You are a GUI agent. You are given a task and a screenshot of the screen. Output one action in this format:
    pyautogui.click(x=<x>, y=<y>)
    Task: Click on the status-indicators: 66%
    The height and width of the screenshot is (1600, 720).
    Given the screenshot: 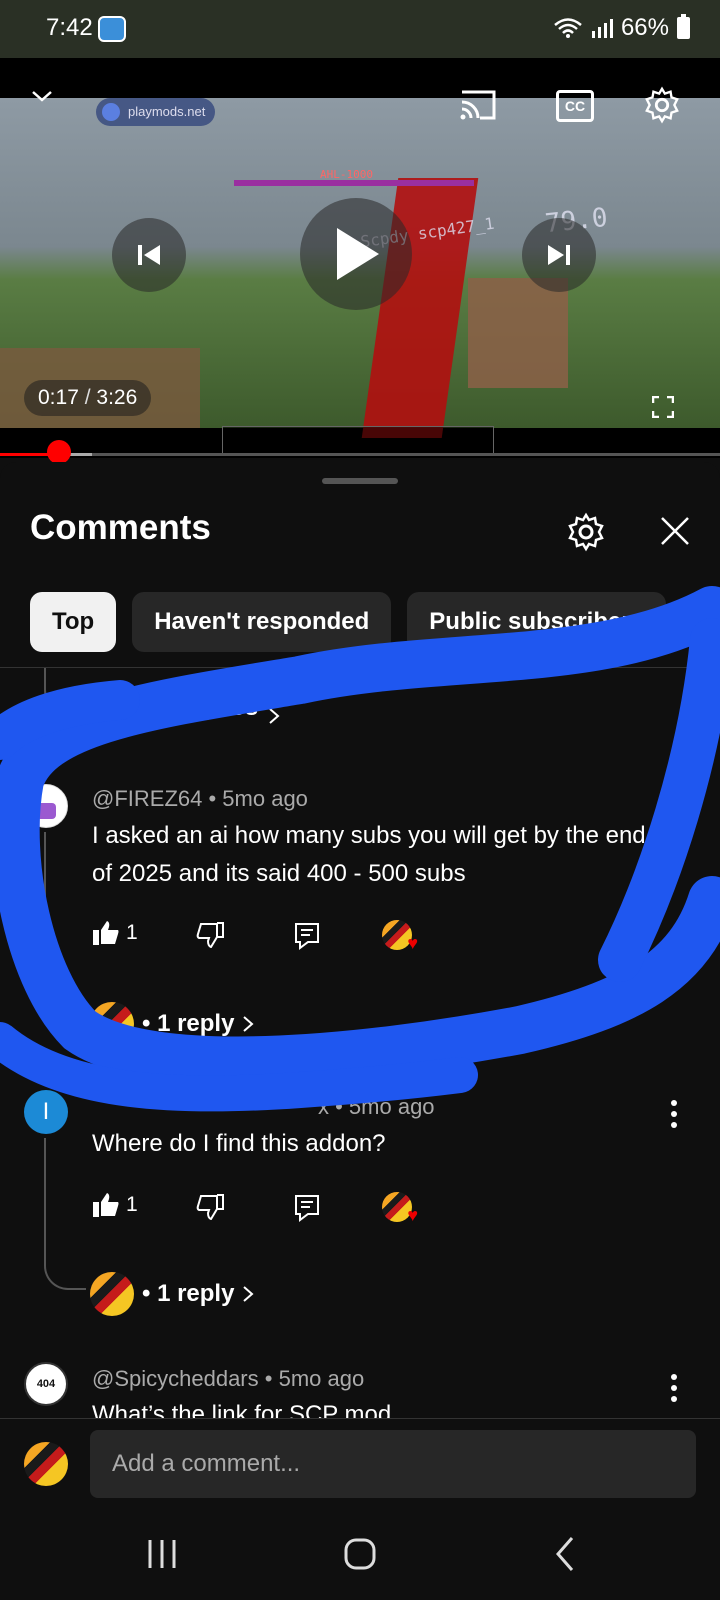 What is the action you would take?
    pyautogui.click(x=621, y=28)
    